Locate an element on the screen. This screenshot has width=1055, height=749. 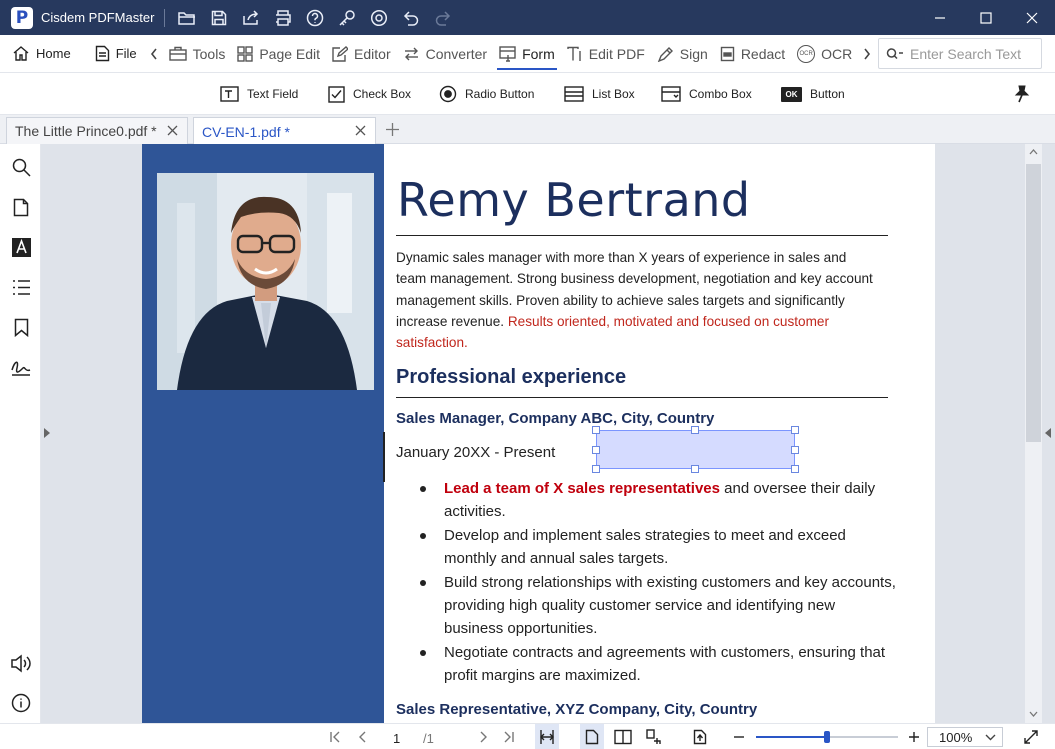
bullet-highlight: Lead a team of X sales representatives is located at coordinates (582, 488).